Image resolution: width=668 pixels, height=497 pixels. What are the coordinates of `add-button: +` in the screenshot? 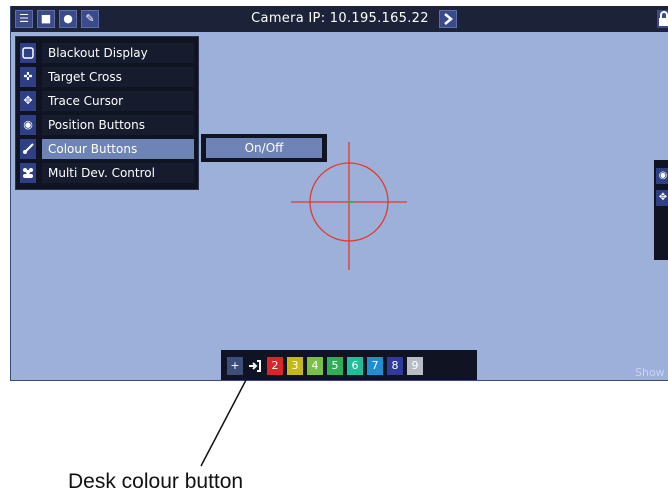 It's located at (235, 366).